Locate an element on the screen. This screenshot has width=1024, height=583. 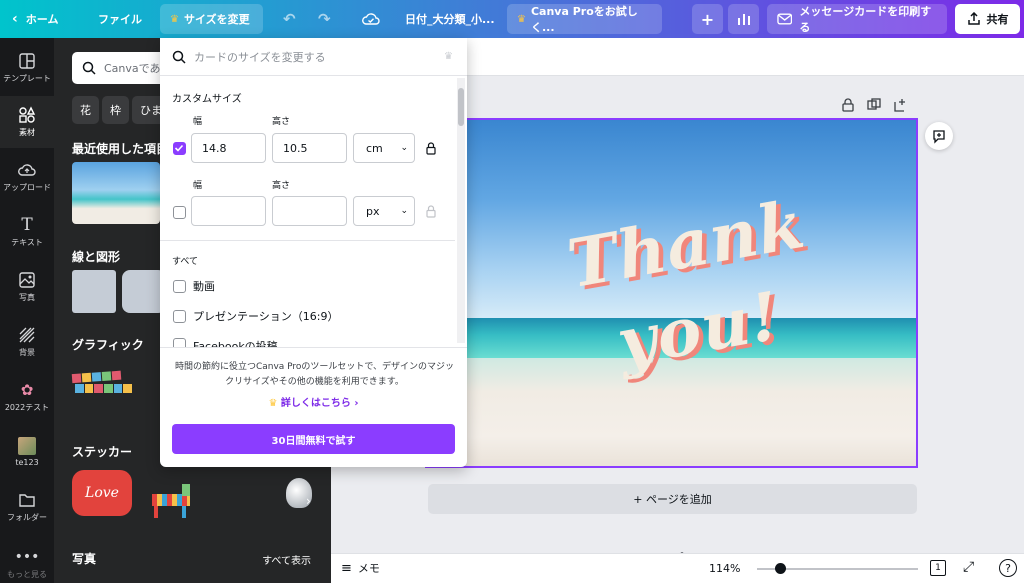
unit-select: cm ⌄ is located at coordinates (384, 148).